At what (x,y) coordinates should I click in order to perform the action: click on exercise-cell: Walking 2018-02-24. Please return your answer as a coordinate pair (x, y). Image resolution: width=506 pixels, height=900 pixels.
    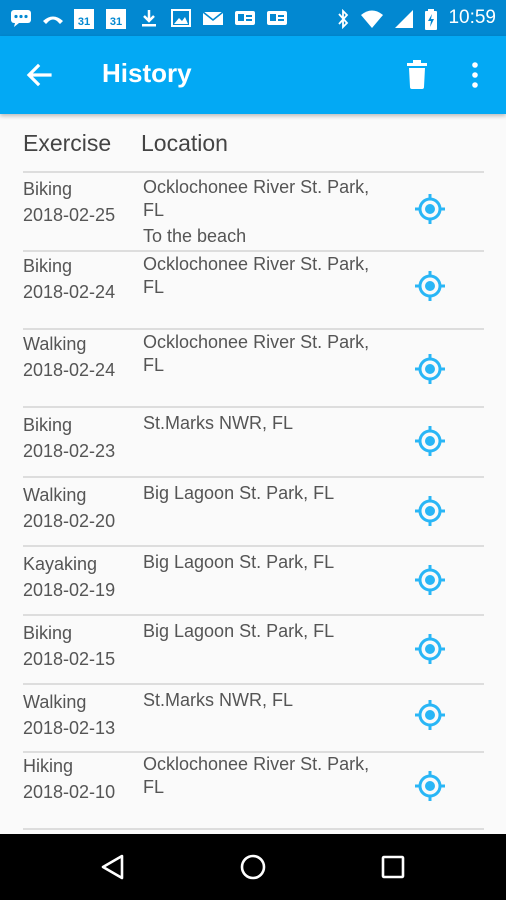
    Looking at the image, I should click on (80, 357).